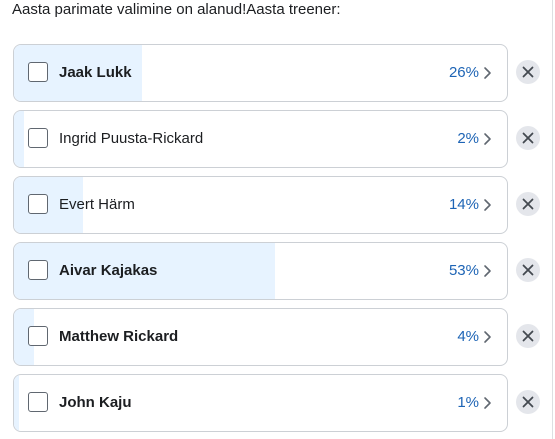  I want to click on poll-option-row: John Kaju 1%, so click(283, 403).